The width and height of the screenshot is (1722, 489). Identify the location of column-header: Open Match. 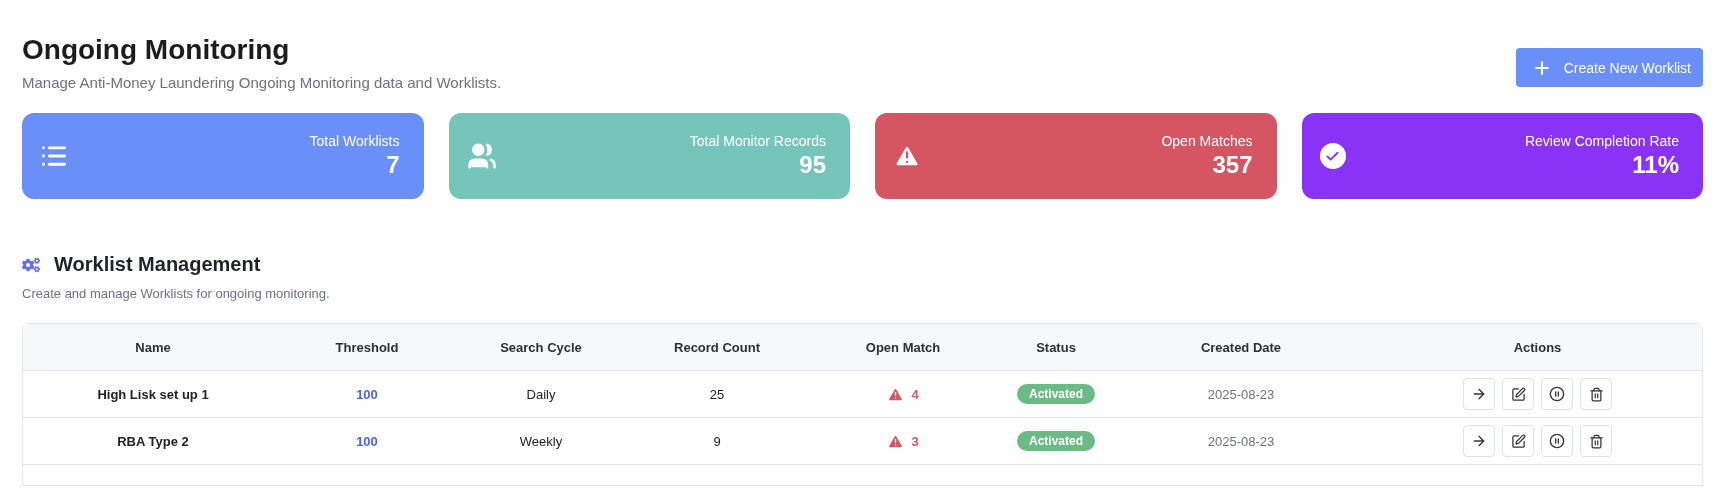
(903, 347).